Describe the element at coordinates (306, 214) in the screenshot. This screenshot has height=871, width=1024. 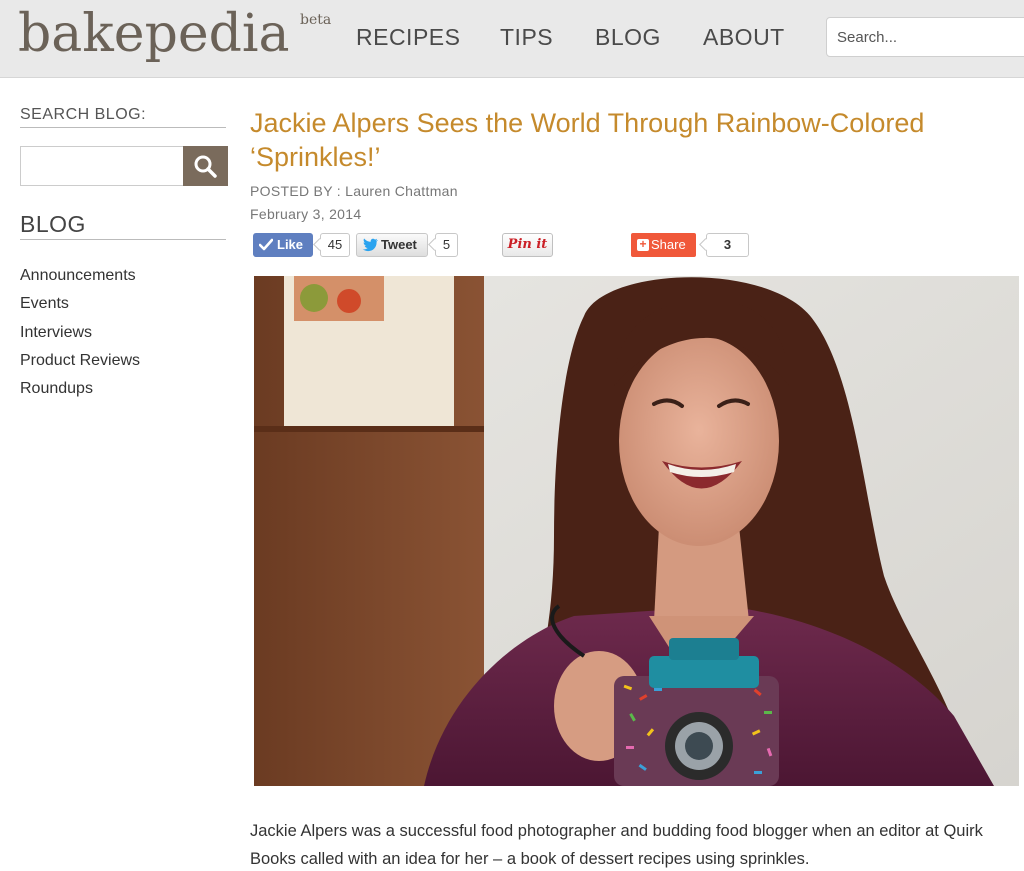
I see `post-date: February 3, 2014` at that location.